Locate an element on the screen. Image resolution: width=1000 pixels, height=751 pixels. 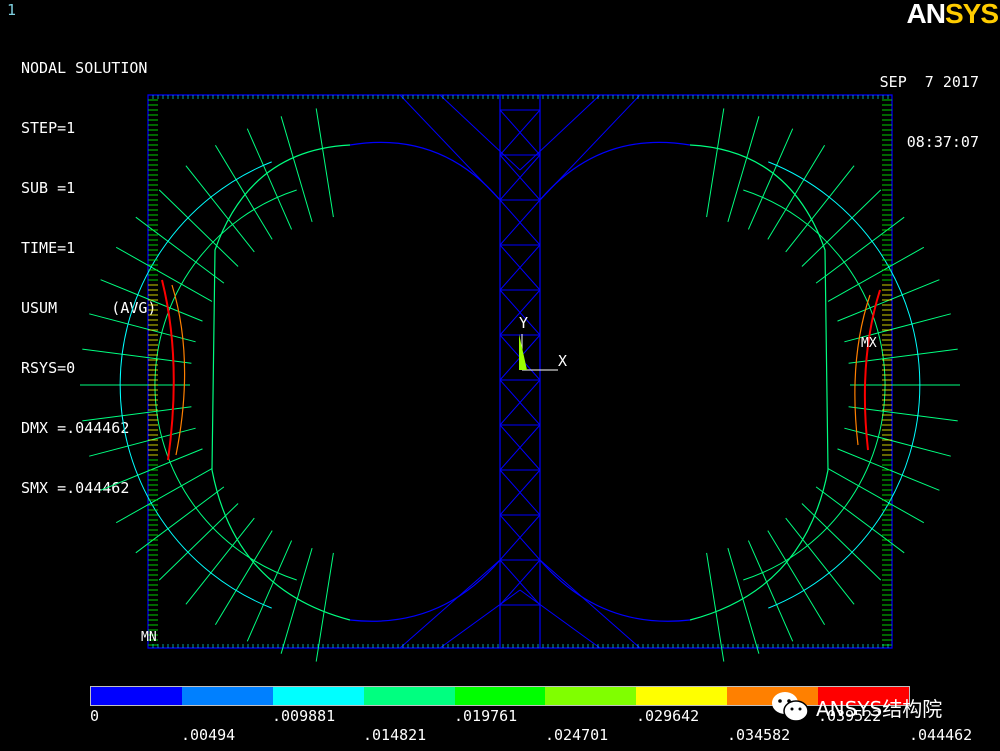
max-marker: MX is located at coordinates (869, 343).